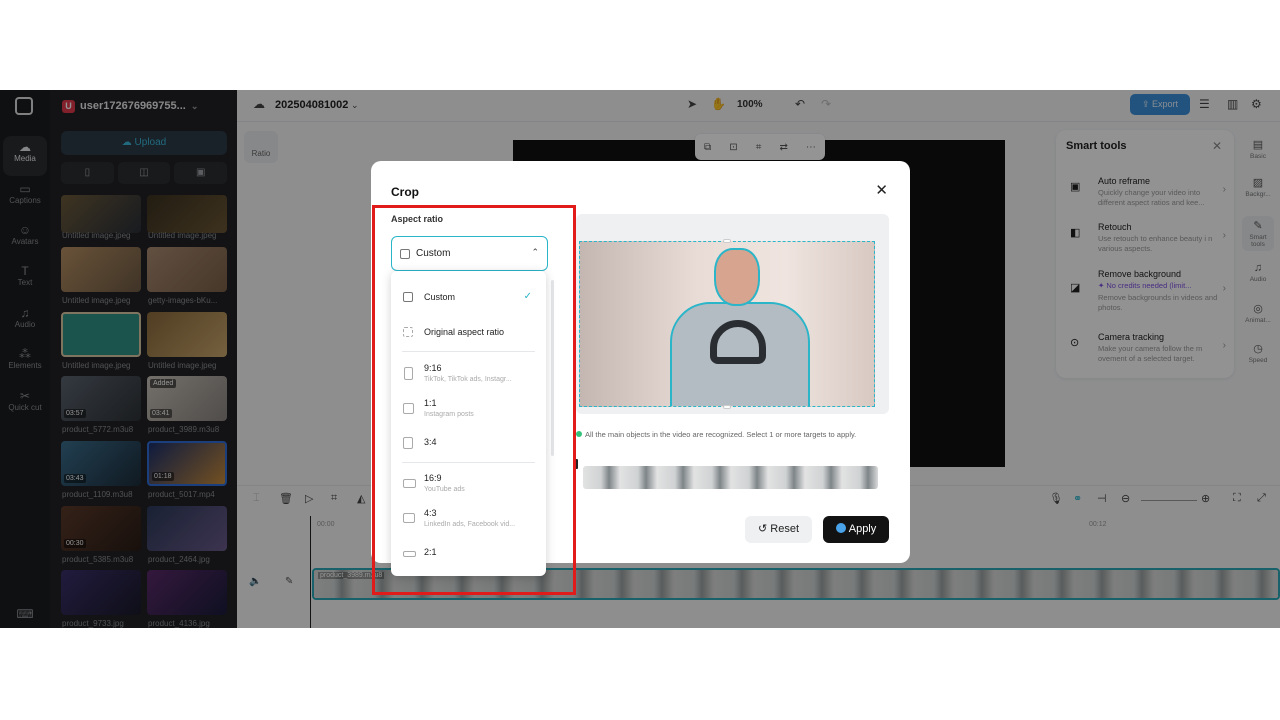 The image size is (1280, 720). Describe the element at coordinates (579, 434) in the screenshot. I see `success-dot-icon` at that location.